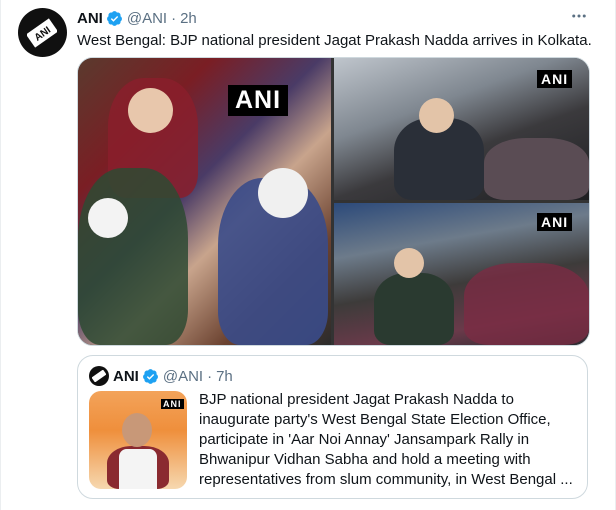  I want to click on photo-2: ANI, so click(461, 129).